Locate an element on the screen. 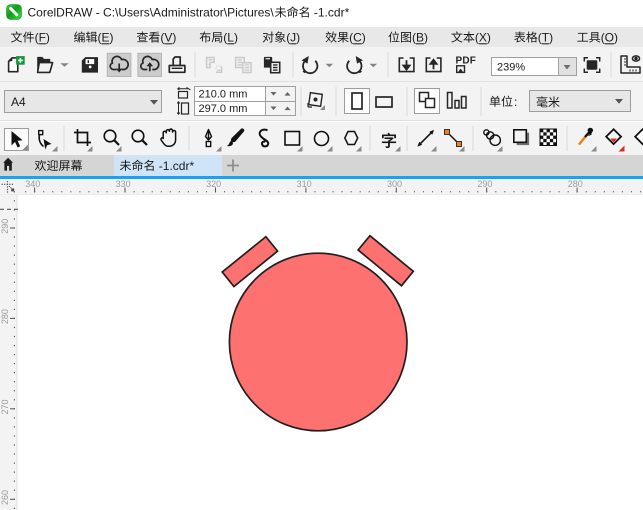 Image resolution: width=643 pixels, height=510 pixels. svg-text: 260 is located at coordinates (5, 497).